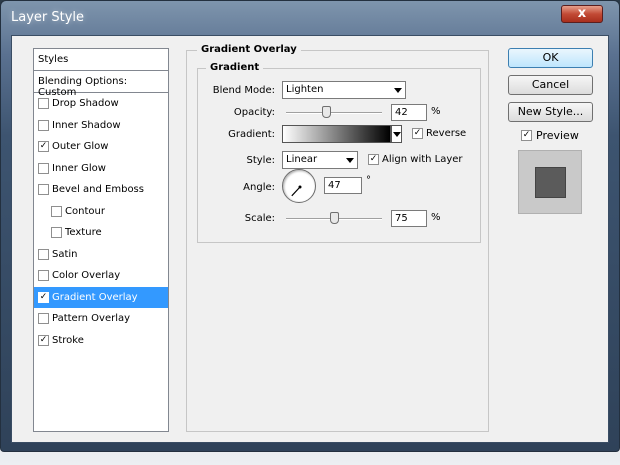  What do you see at coordinates (80, 146) in the screenshot?
I see `style-item-label: Outer Glow` at bounding box center [80, 146].